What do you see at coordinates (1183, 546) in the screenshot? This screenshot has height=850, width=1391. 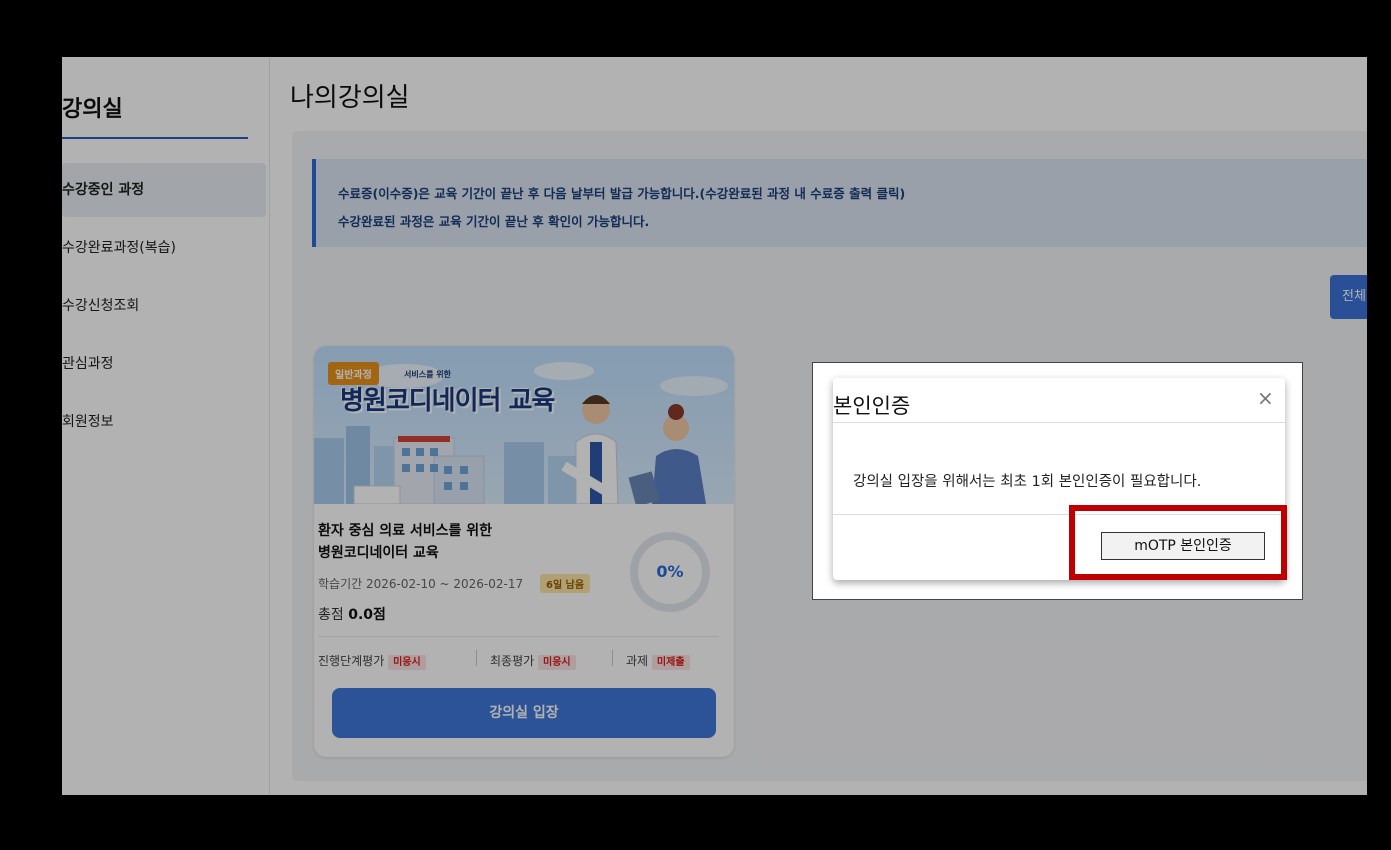 I see `motp-verify-button: mOTP 본인인증` at bounding box center [1183, 546].